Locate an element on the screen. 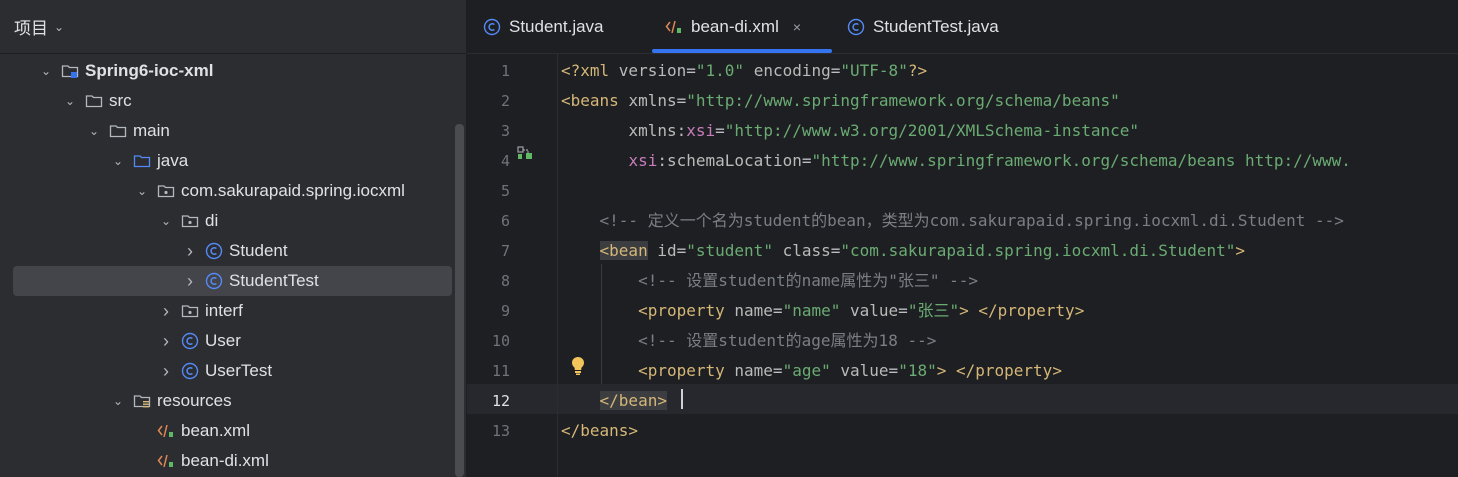  code-token: "张三" is located at coordinates (933, 310).